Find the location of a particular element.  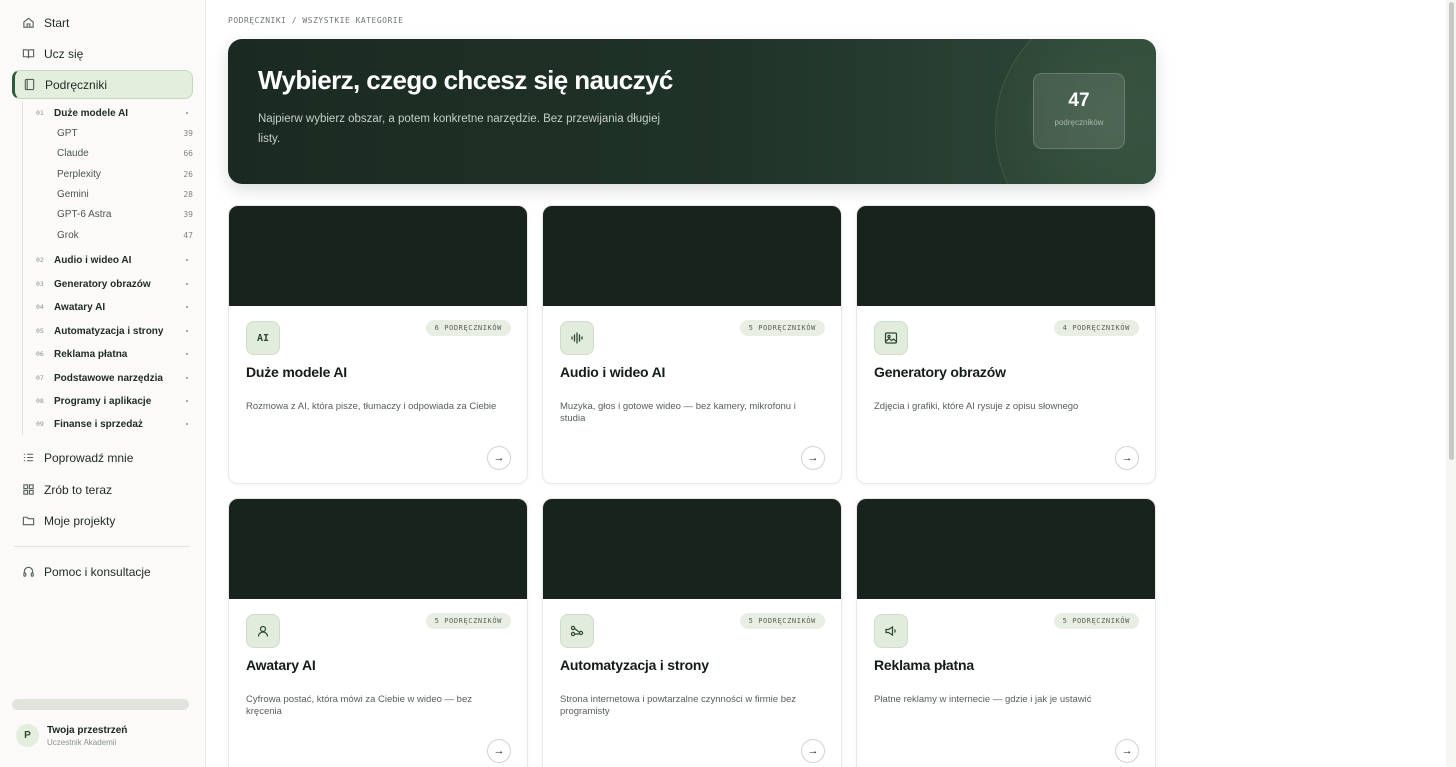

book-icon is located at coordinates (29, 85).